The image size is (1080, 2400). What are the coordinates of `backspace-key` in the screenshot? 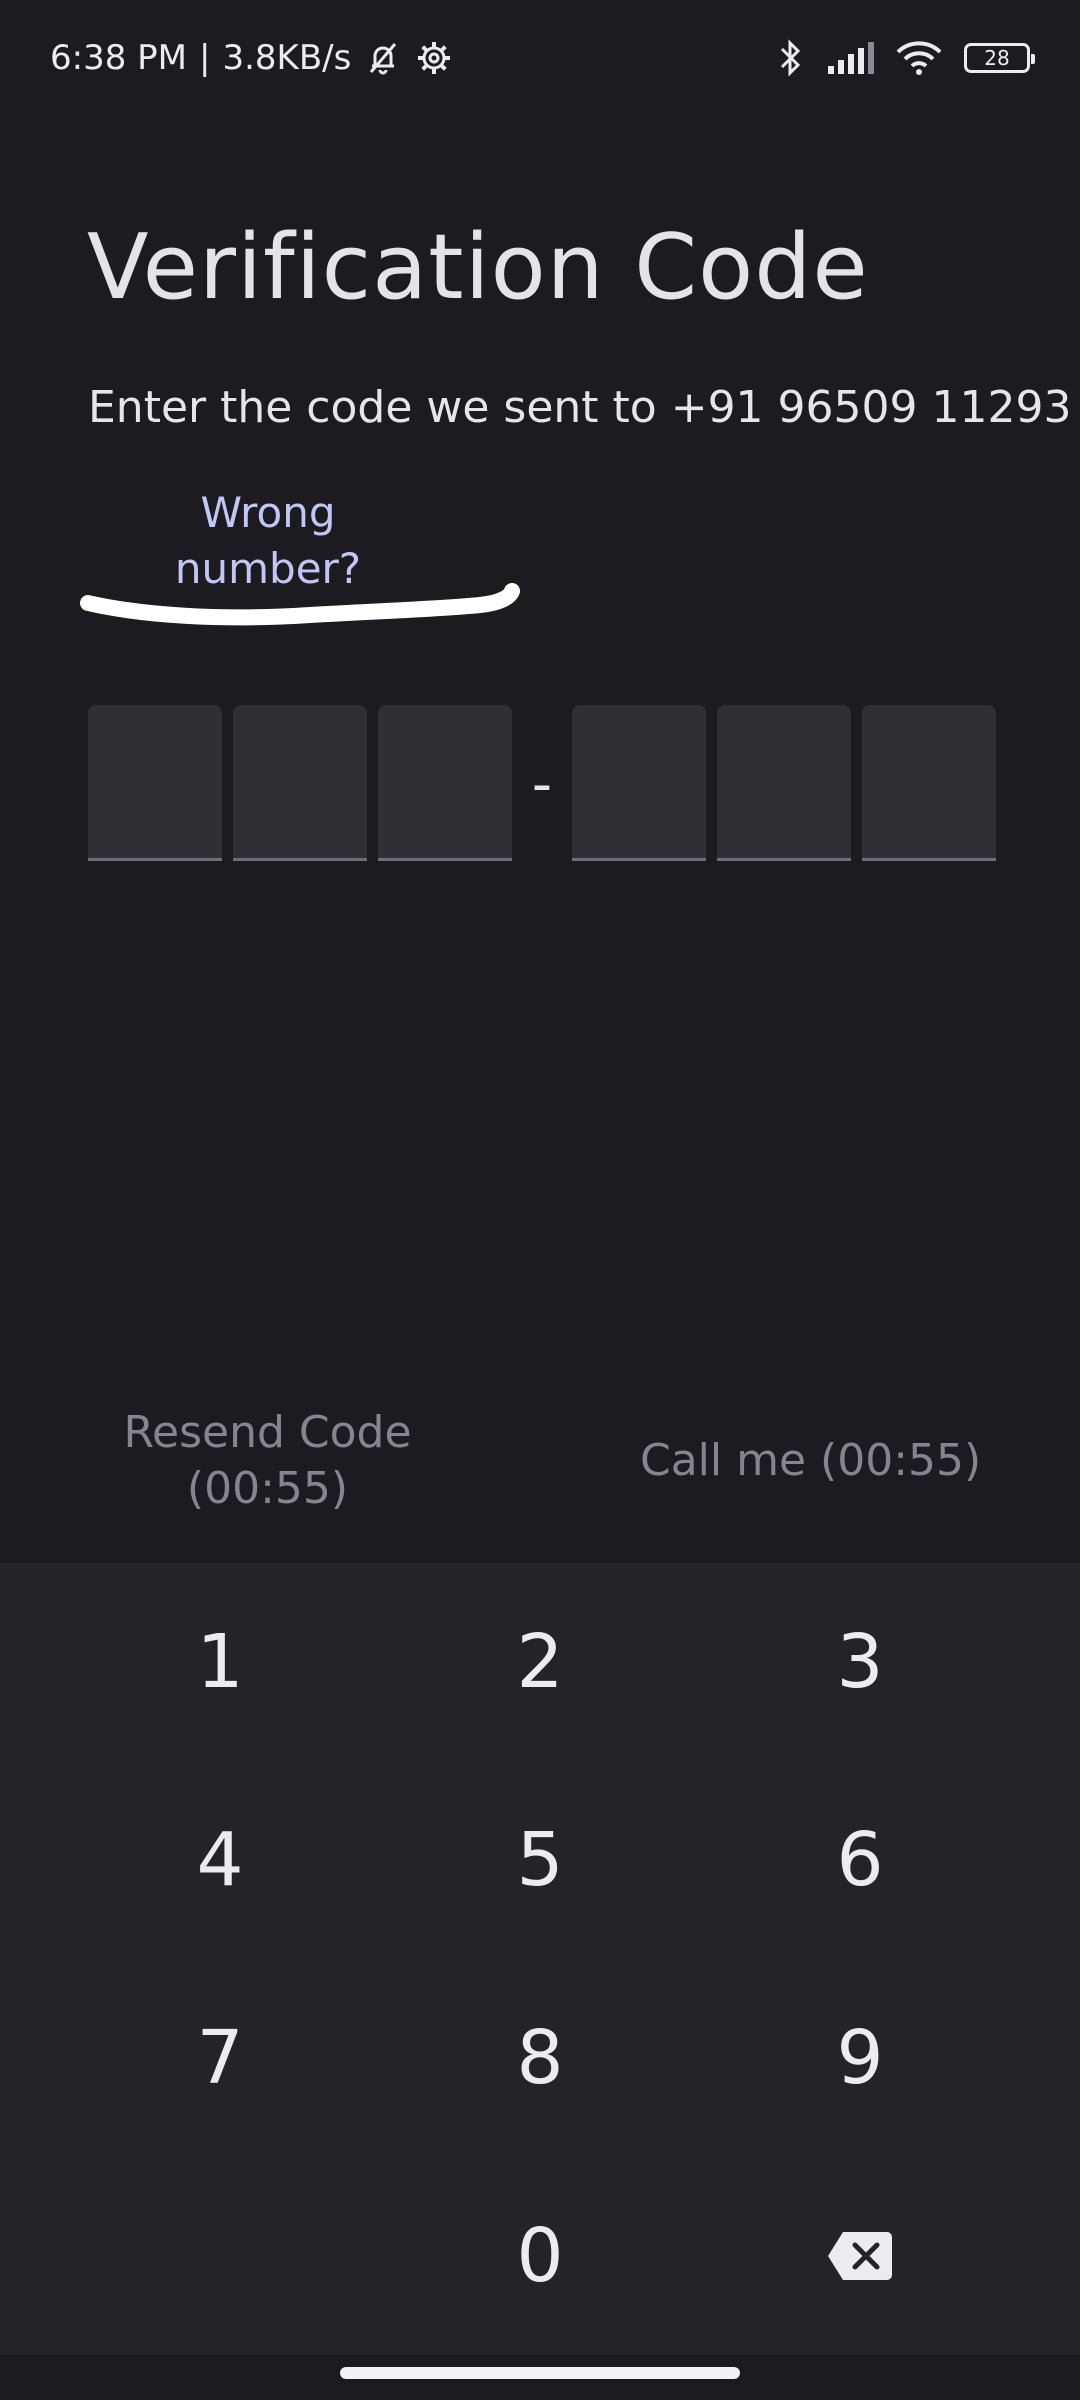 It's located at (860, 2256).